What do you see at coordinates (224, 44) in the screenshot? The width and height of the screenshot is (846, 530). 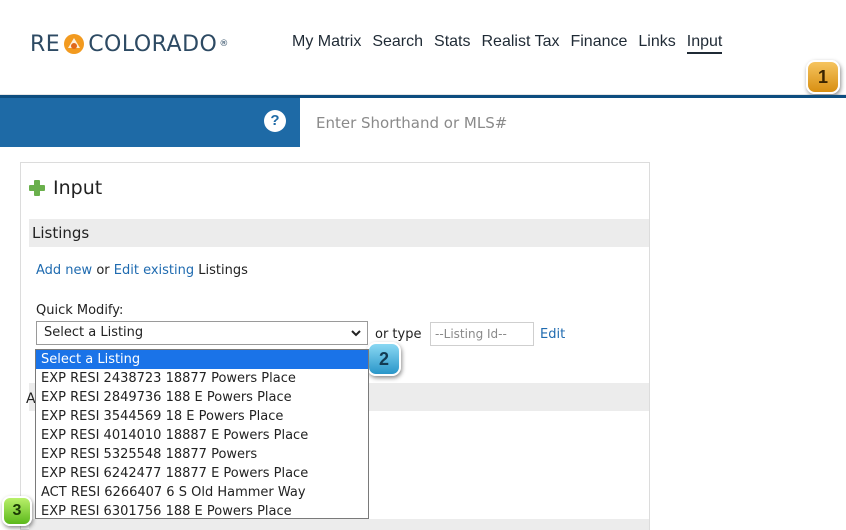 I see `registered-mark: ®` at bounding box center [224, 44].